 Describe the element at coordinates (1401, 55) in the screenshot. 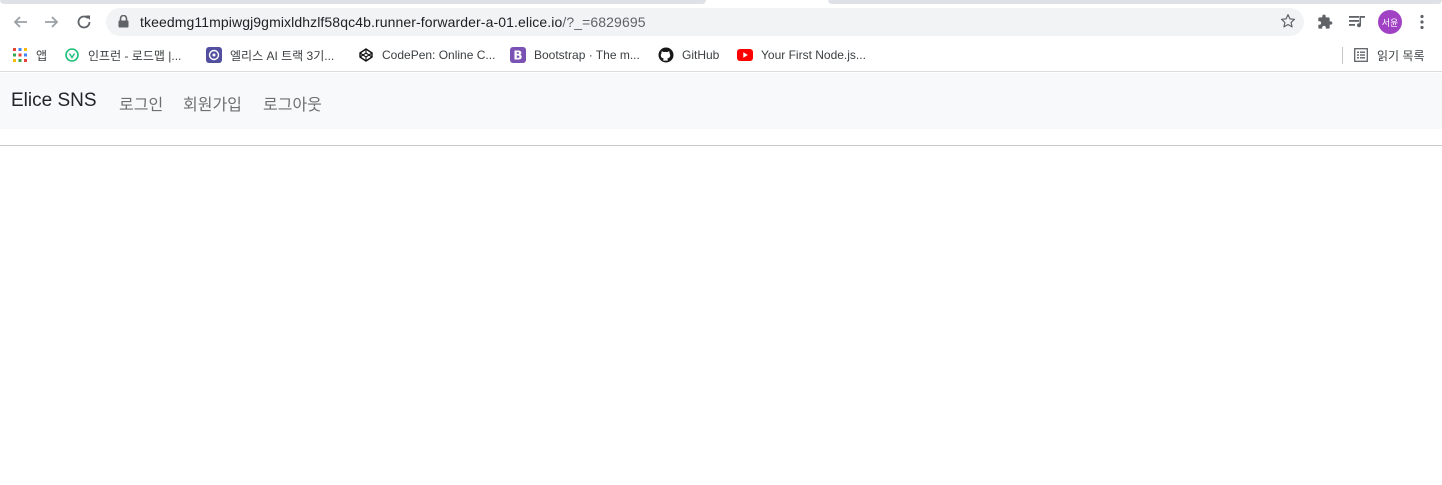

I see `reading-list-label: 읽기 목록` at that location.